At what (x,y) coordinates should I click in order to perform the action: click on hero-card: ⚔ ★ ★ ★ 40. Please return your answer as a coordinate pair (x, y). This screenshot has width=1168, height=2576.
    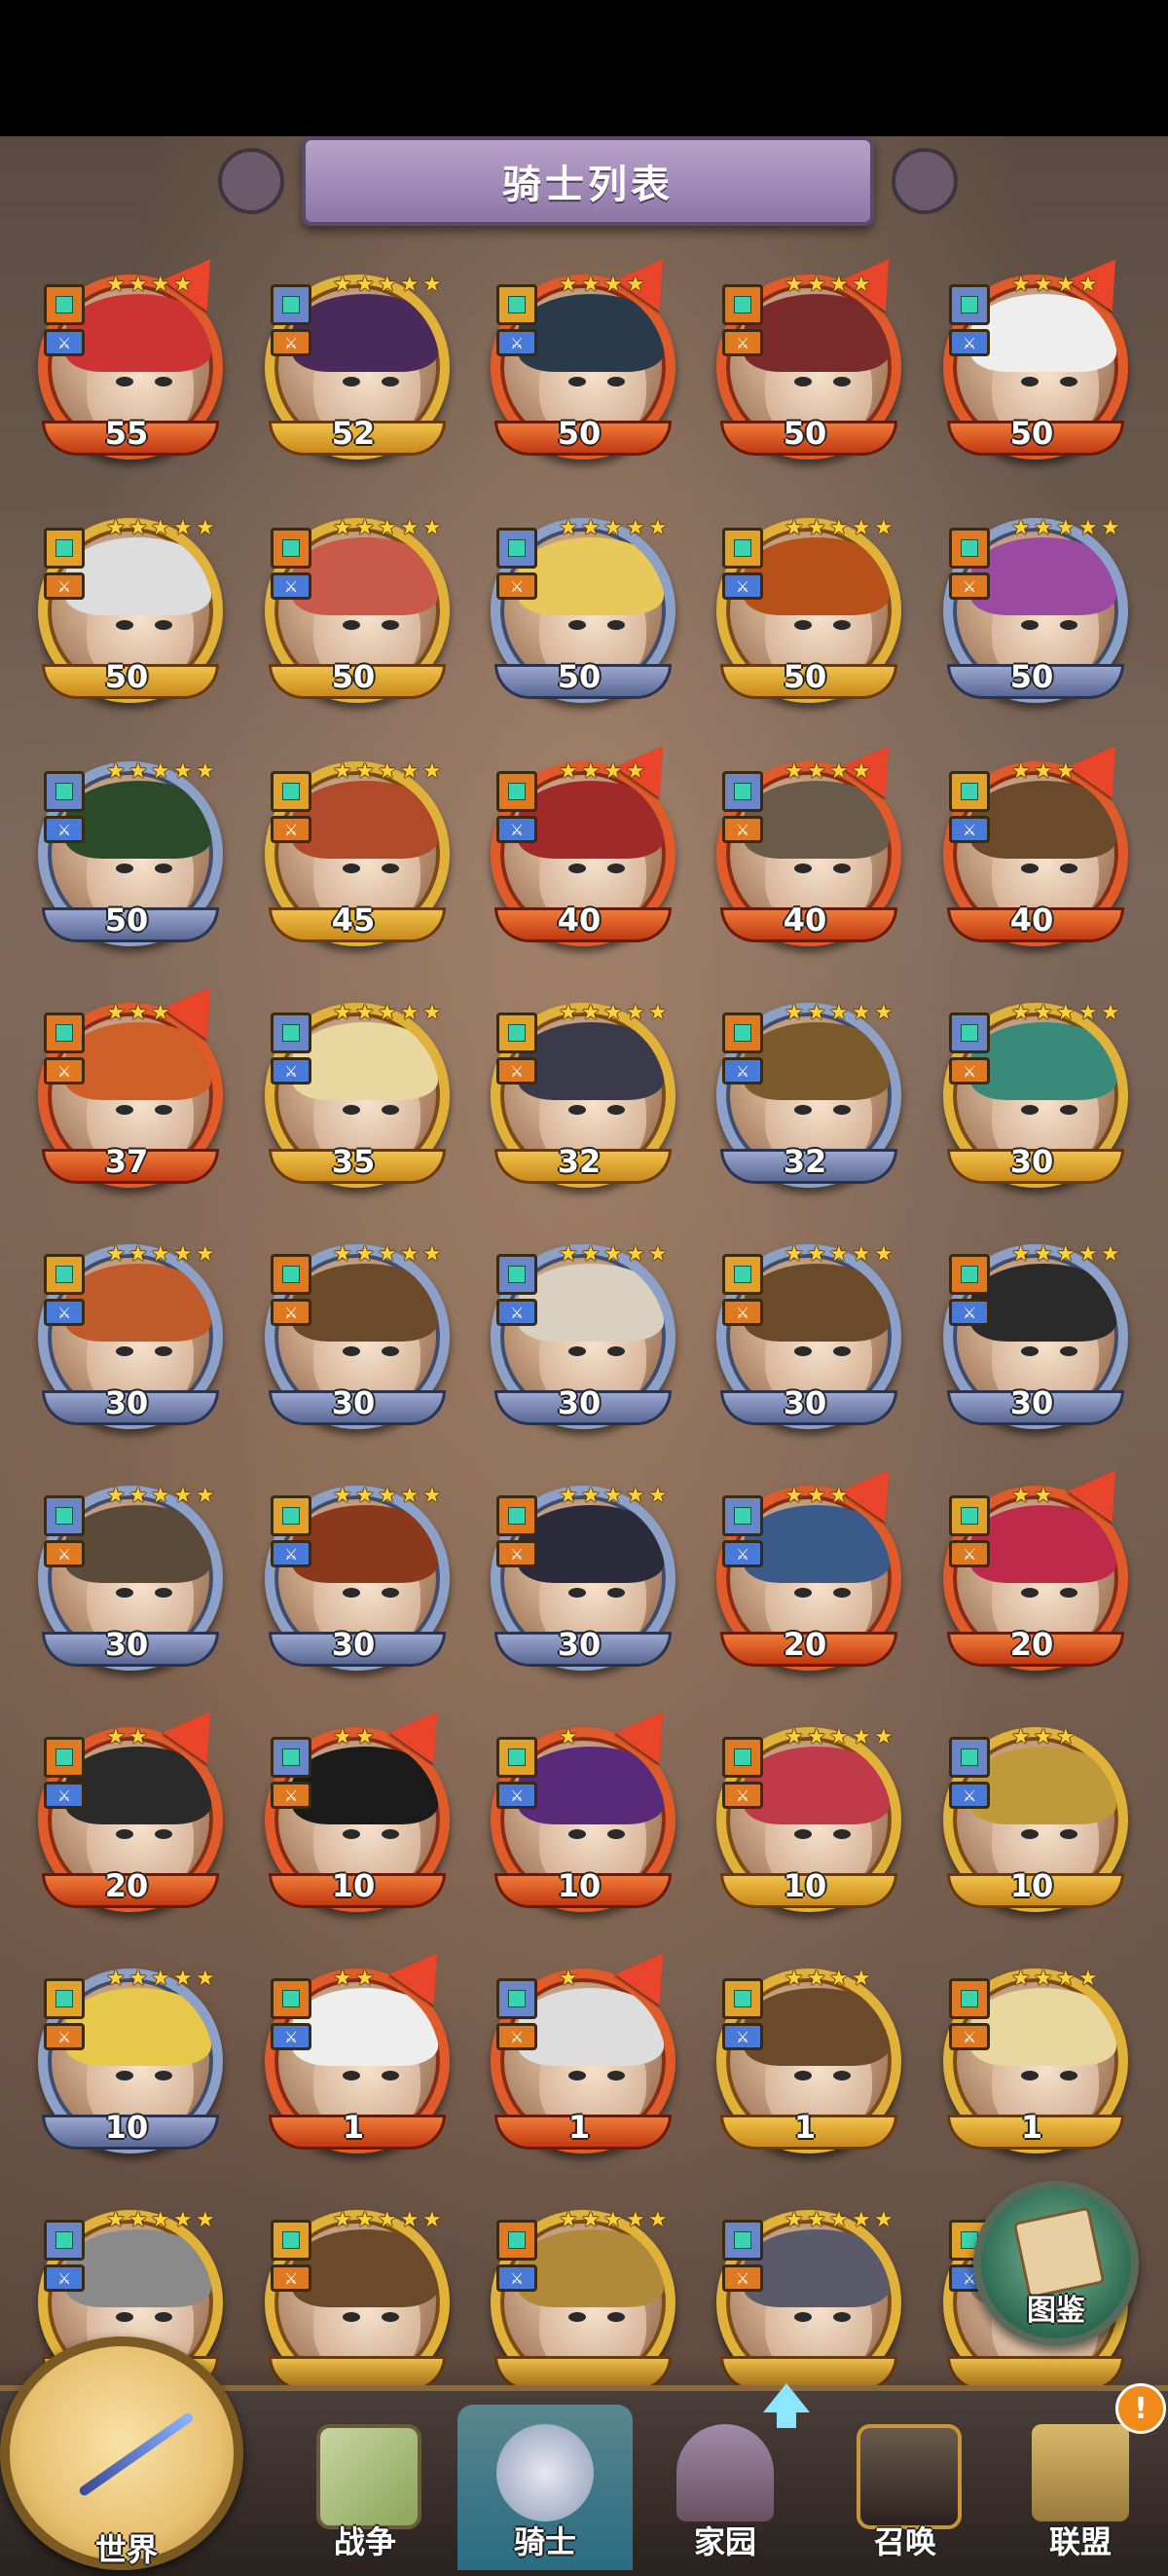
    Looking at the image, I should click on (1034, 843).